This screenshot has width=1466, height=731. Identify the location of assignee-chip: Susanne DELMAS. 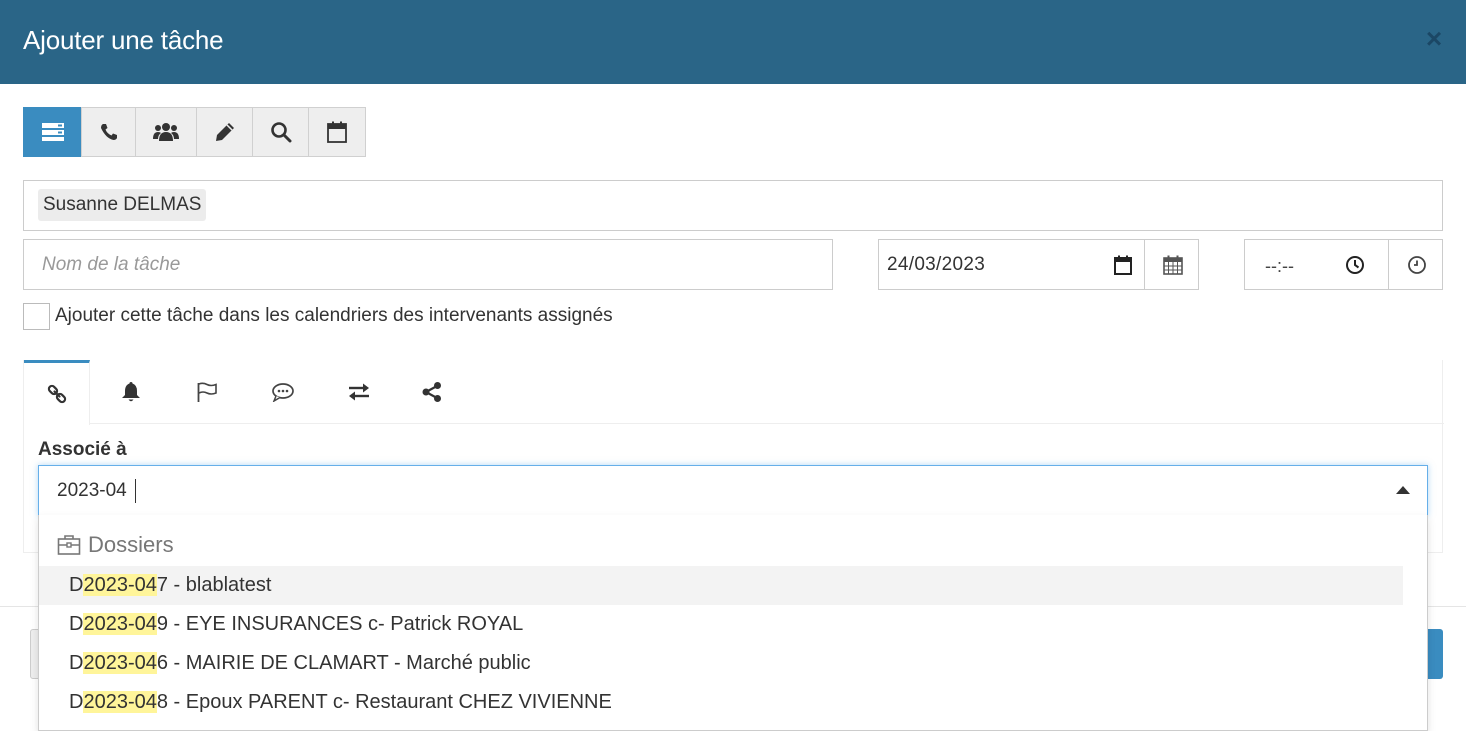
(122, 205).